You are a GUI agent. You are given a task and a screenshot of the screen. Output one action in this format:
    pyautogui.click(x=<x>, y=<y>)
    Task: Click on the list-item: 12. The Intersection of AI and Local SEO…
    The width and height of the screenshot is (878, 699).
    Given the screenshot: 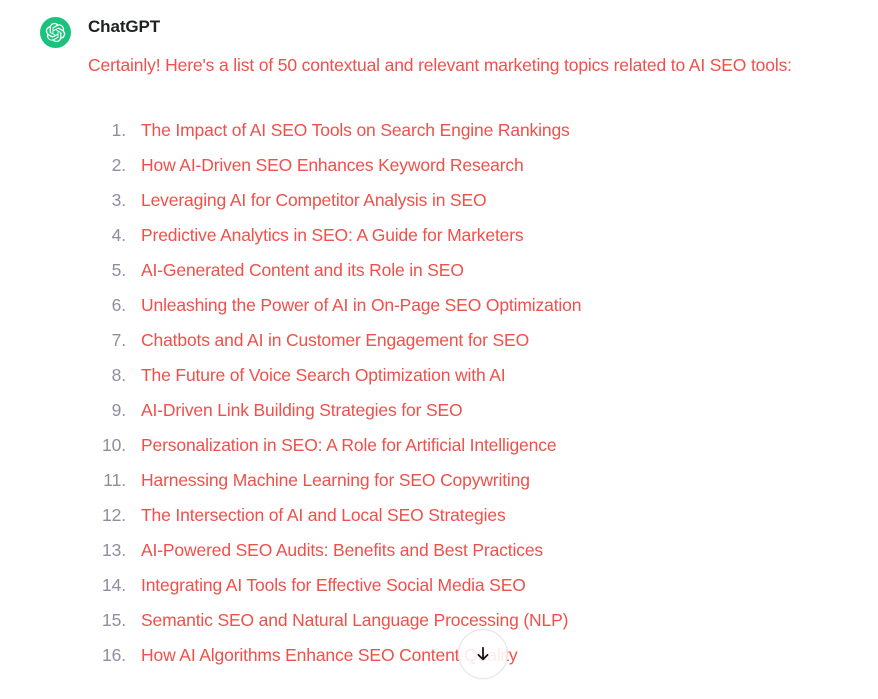 What is the action you would take?
    pyautogui.click(x=468, y=515)
    